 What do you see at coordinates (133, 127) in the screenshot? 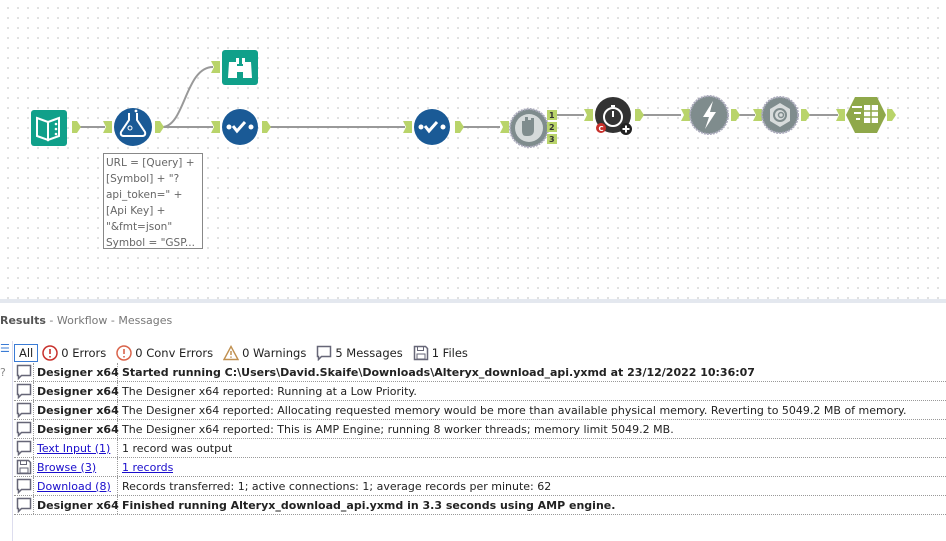
I see `formula-tool-icon` at bounding box center [133, 127].